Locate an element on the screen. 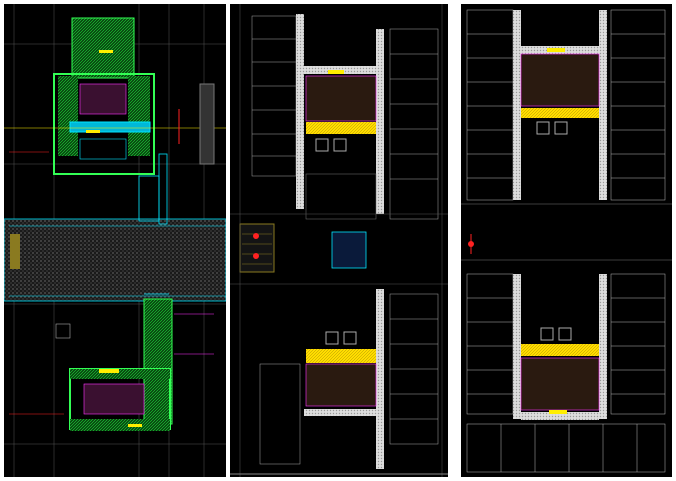 The image size is (676, 481). upper-stair is located at coordinates (103, 149).